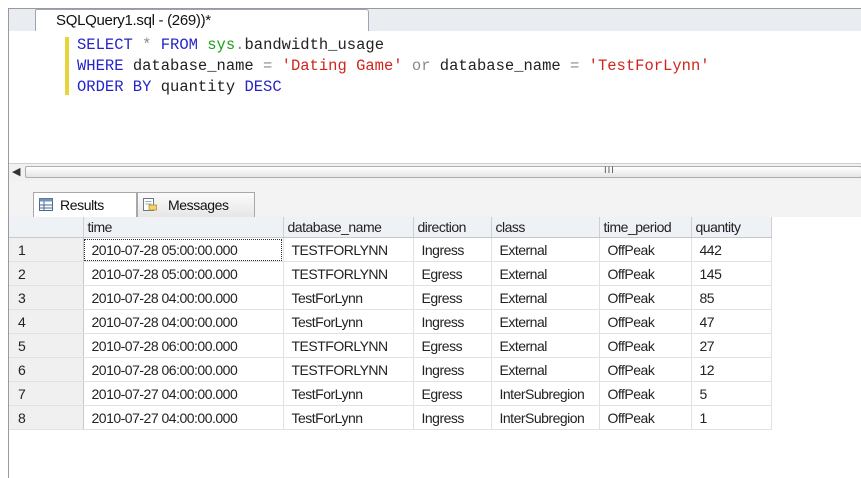 Image resolution: width=861 pixels, height=478 pixels. Describe the element at coordinates (46, 393) in the screenshot. I see `row-number: 7` at that location.